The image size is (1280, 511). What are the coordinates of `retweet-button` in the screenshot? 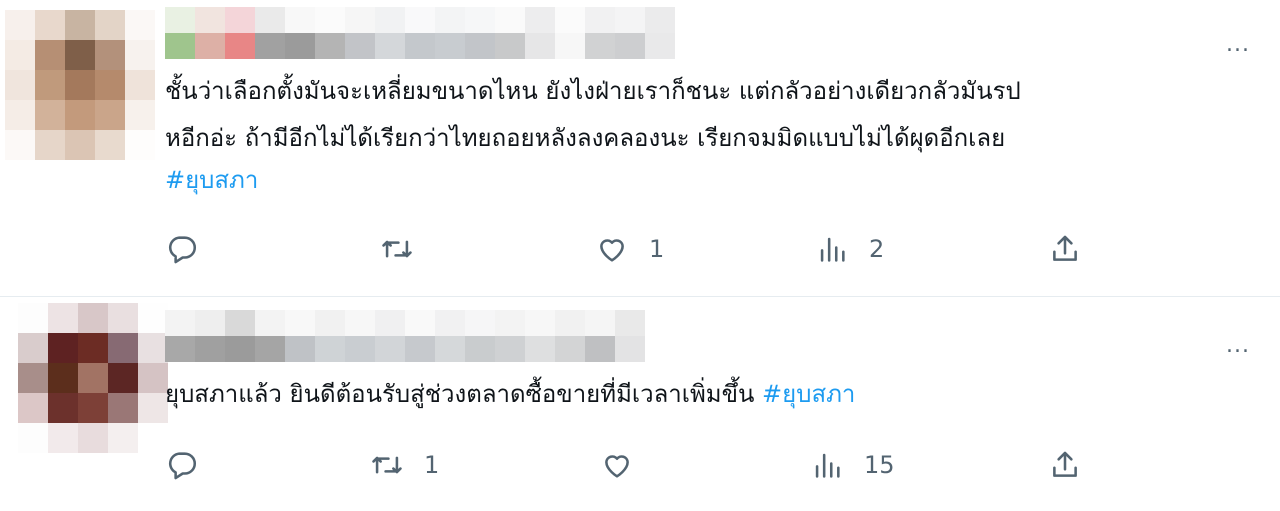 It's located at (397, 249).